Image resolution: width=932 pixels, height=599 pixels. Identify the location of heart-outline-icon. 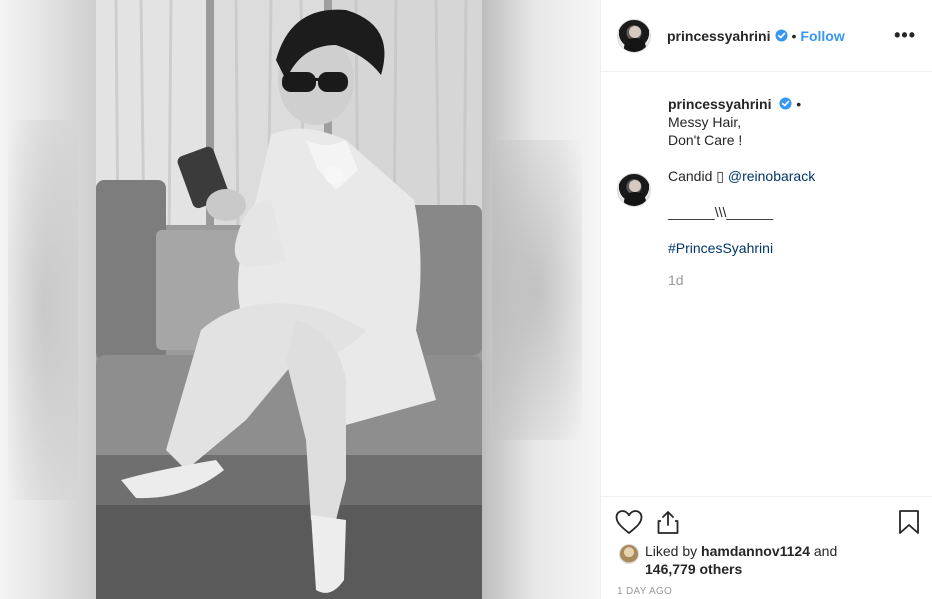
(629, 522).